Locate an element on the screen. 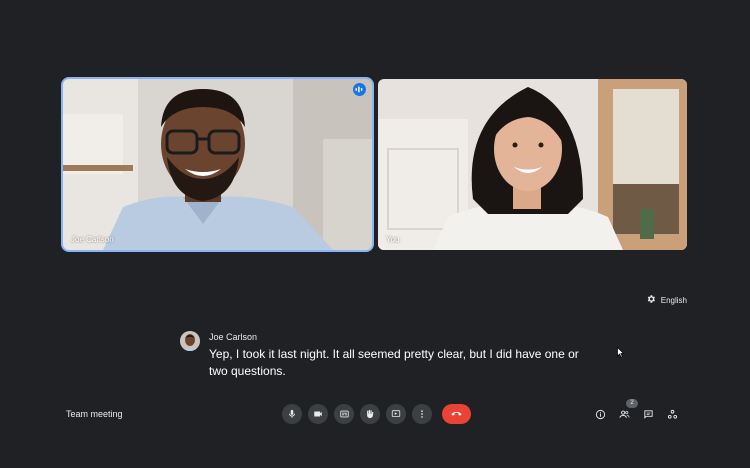 The image size is (750, 468). side-tools: 2 is located at coordinates (636, 410).